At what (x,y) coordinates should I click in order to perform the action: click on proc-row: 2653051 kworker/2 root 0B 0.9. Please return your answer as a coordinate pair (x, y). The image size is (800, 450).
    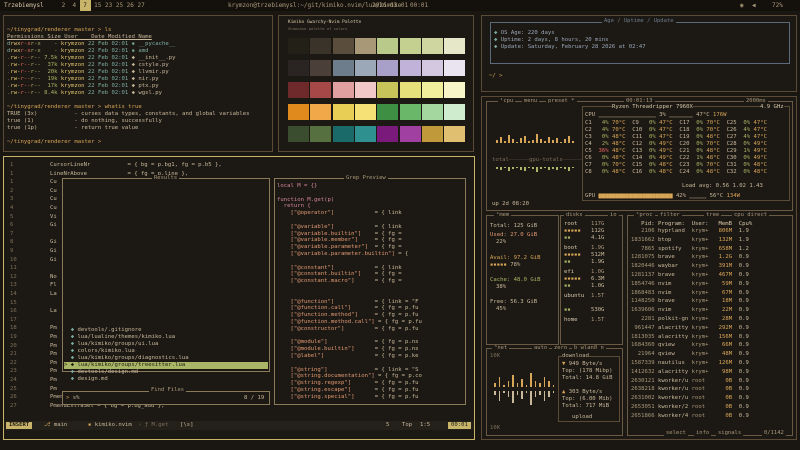
    Looking at the image, I should click on (690, 407).